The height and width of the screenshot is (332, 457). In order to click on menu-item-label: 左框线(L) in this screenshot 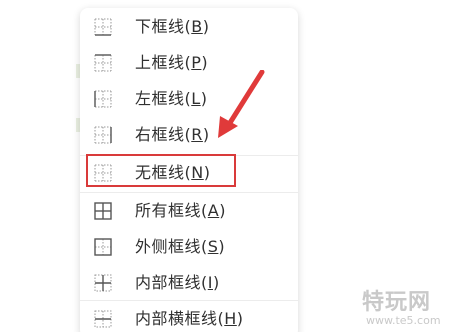, I will do `click(171, 98)`.